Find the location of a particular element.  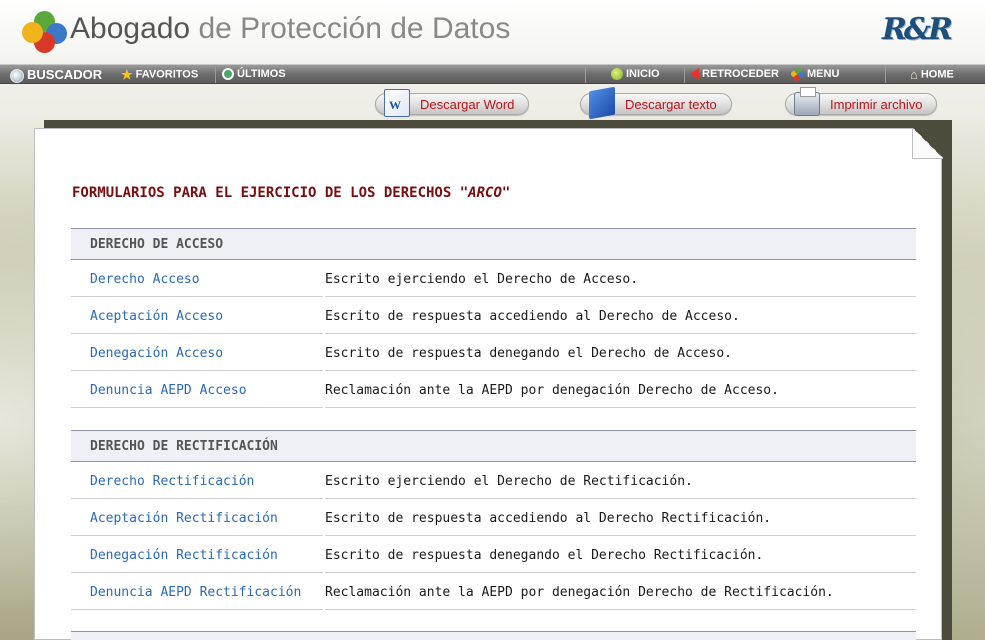

section-next-heading is located at coordinates (493, 635).